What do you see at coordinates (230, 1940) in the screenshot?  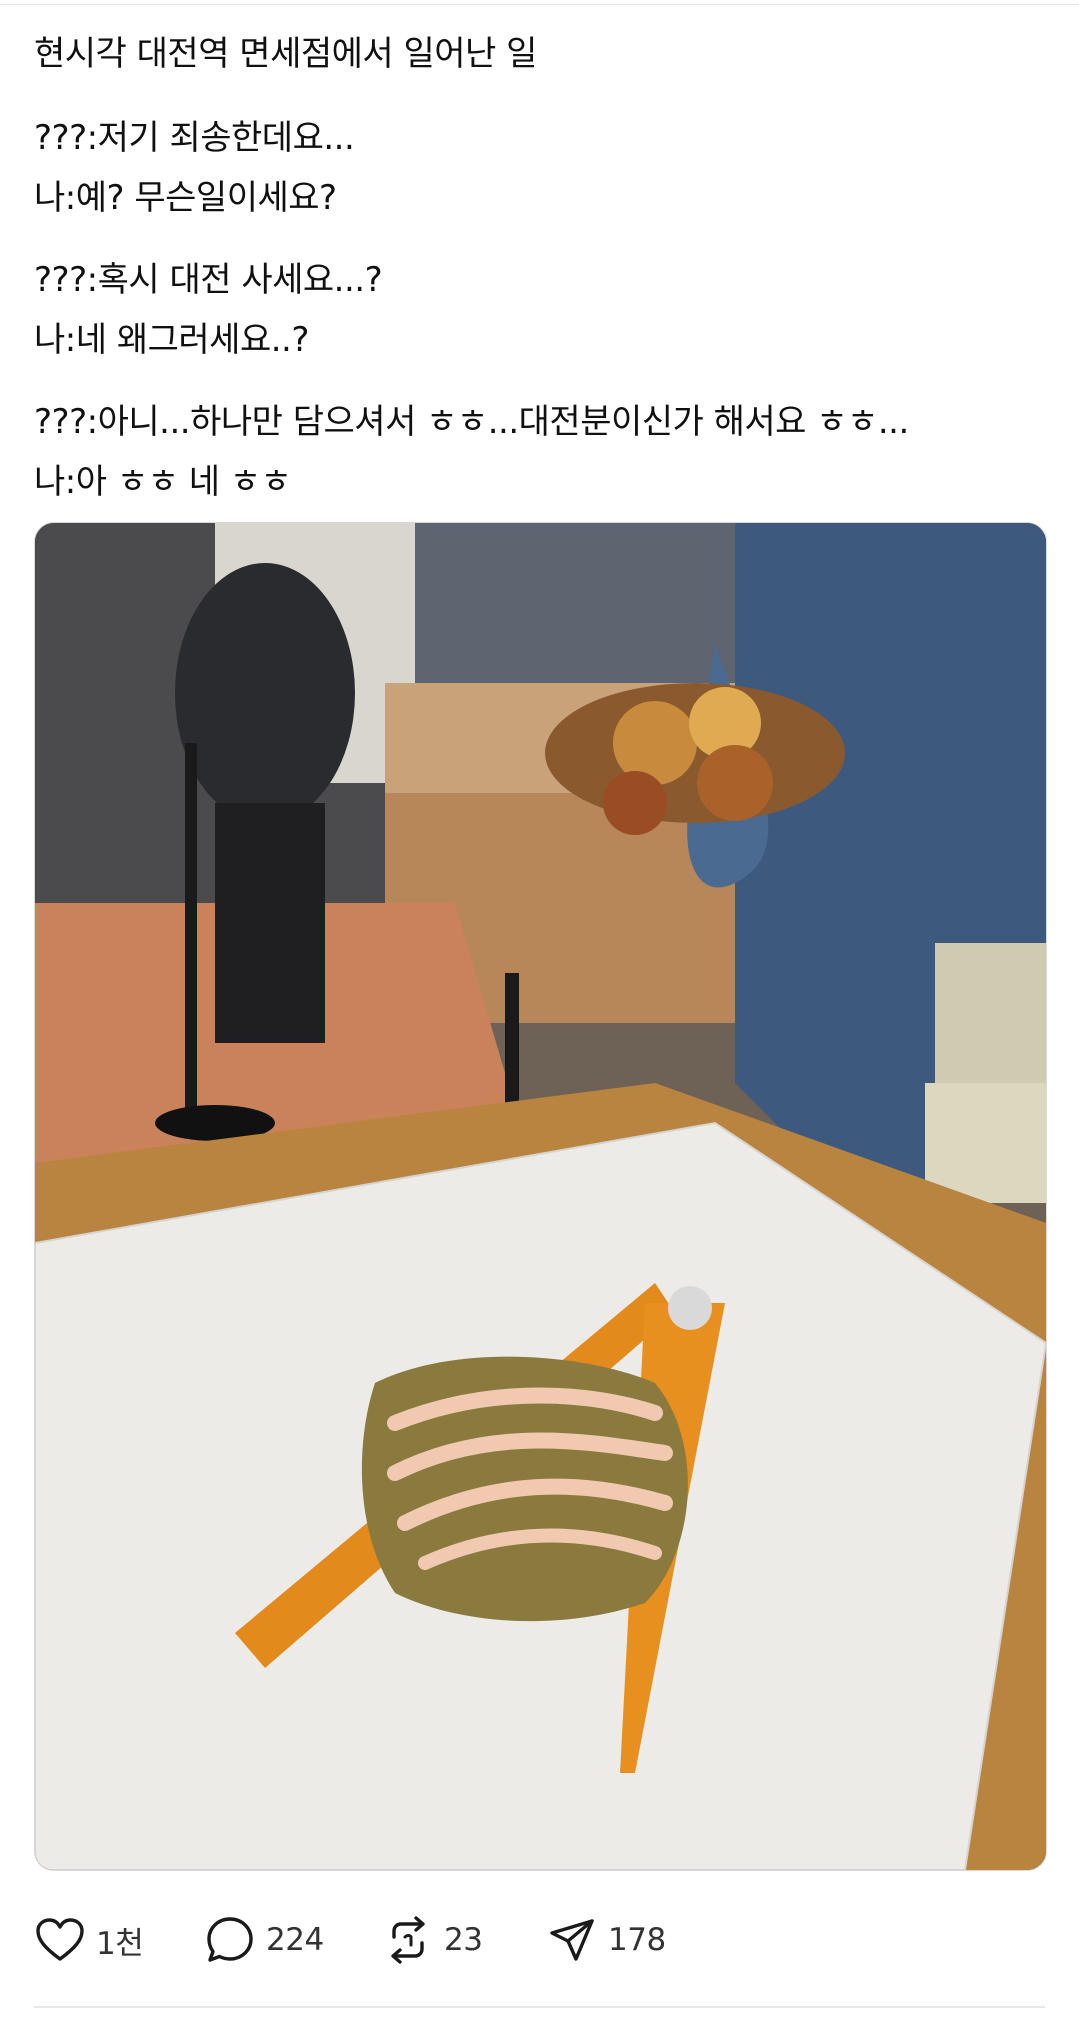 I see `comment-bubble-icon` at bounding box center [230, 1940].